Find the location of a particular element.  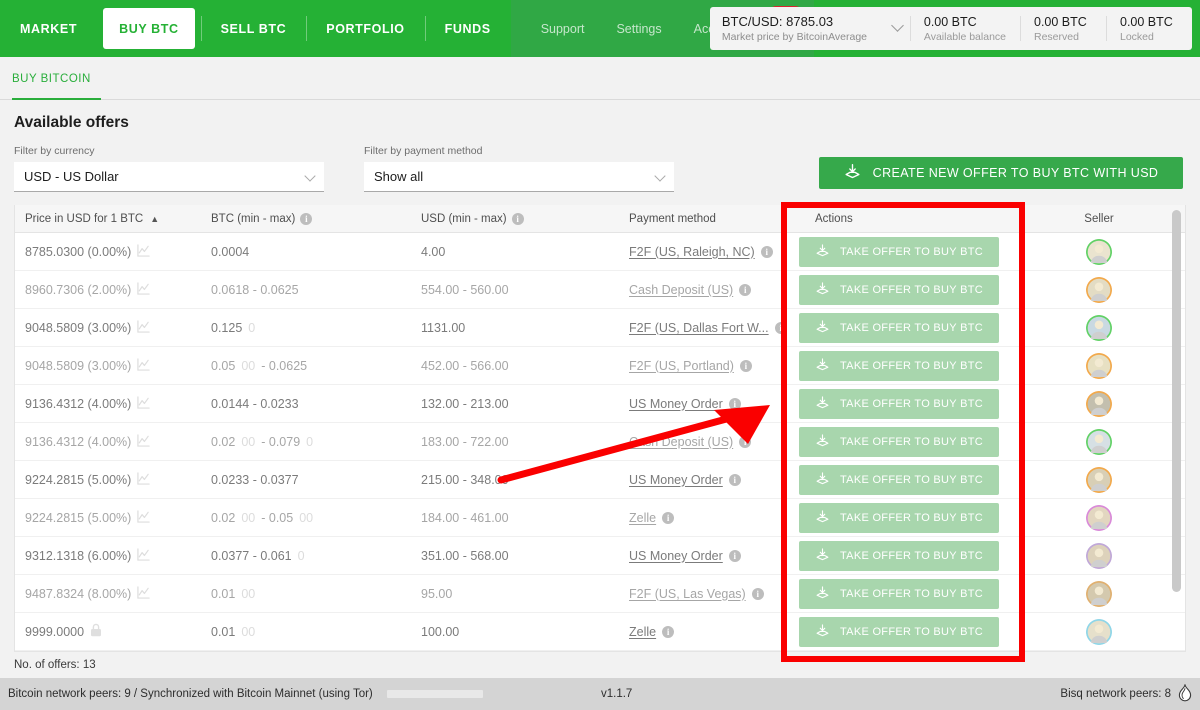

nav-item-buy-btc: BUY BTC is located at coordinates (149, 28).